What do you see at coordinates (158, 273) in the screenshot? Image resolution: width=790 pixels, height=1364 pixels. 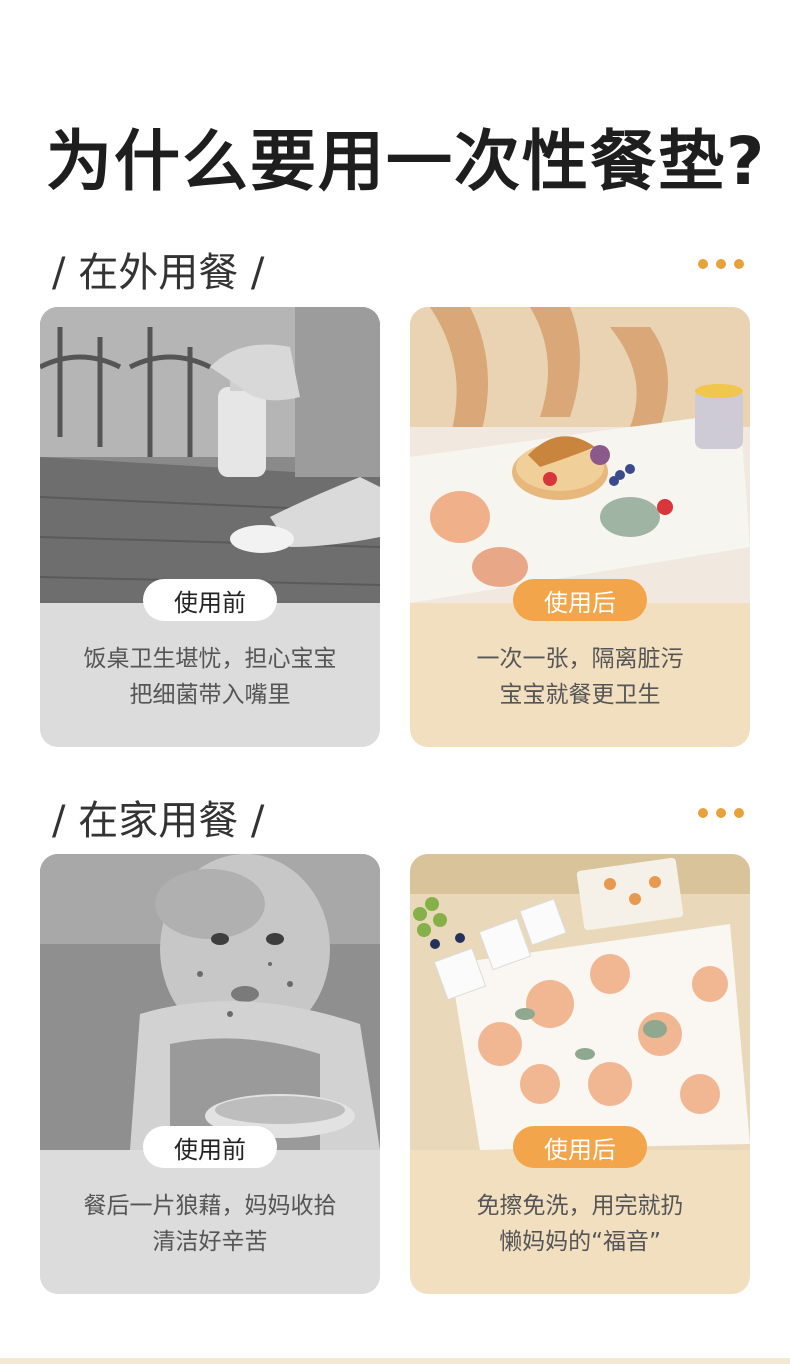 I see `section-heading-dining-out: / 在外用餐 /` at bounding box center [158, 273].